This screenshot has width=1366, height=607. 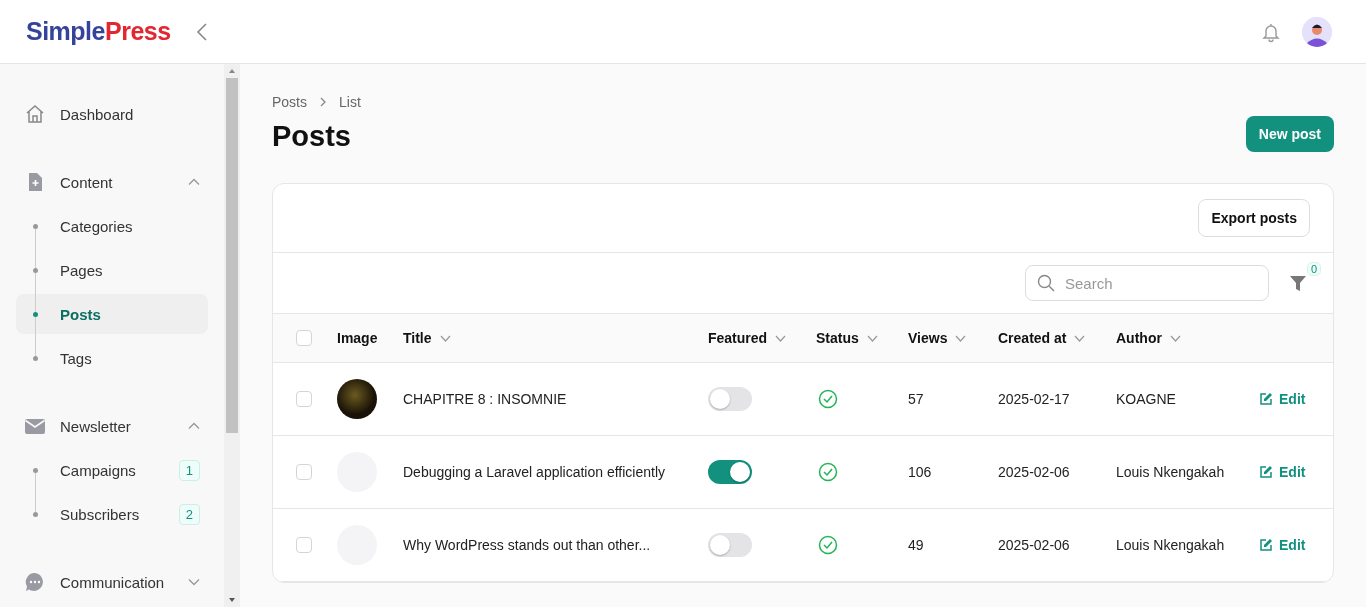 What do you see at coordinates (35, 582) in the screenshot?
I see `chat-bubble-icon` at bounding box center [35, 582].